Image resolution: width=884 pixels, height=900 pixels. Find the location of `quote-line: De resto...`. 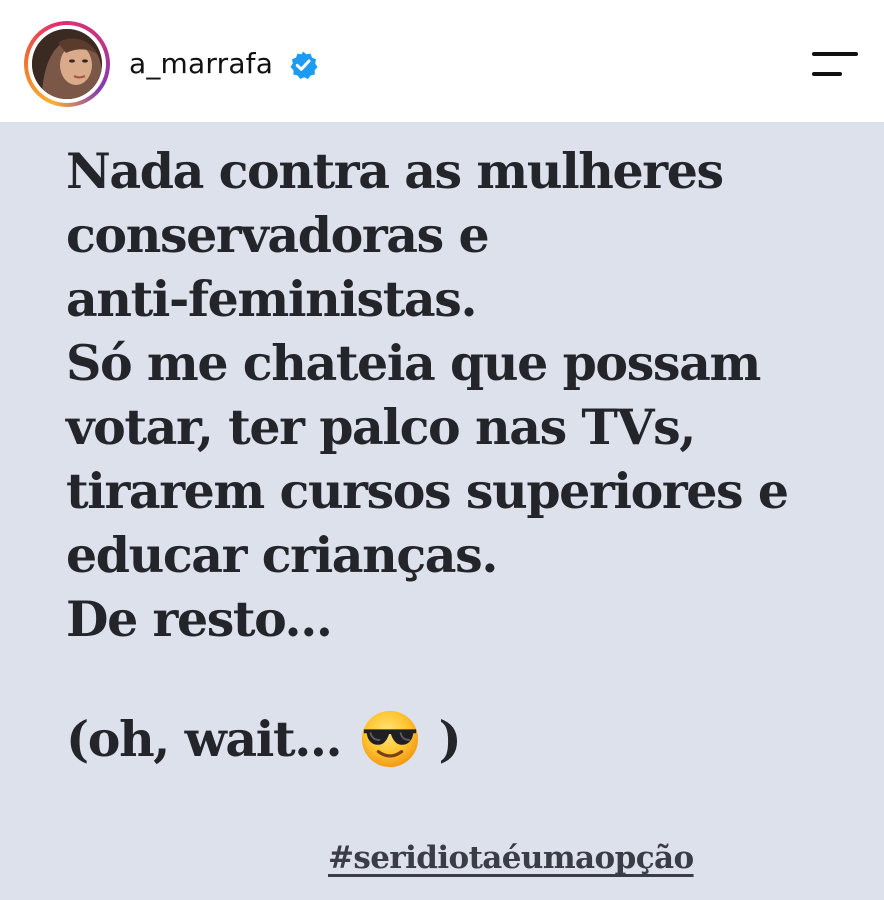

quote-line: De resto... is located at coordinates (199, 619).